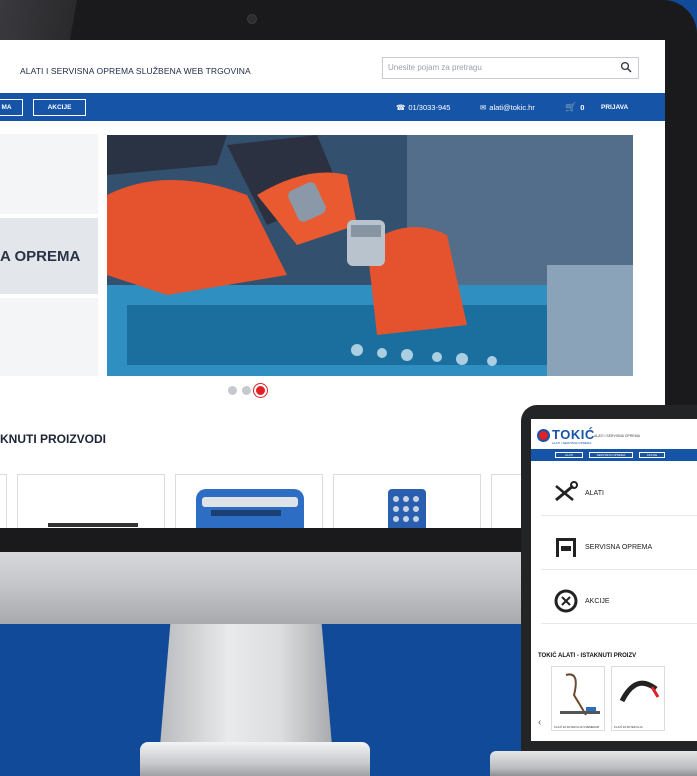  What do you see at coordinates (11, 107) in the screenshot?
I see `nav-button-servisna-oprema: MA` at bounding box center [11, 107].